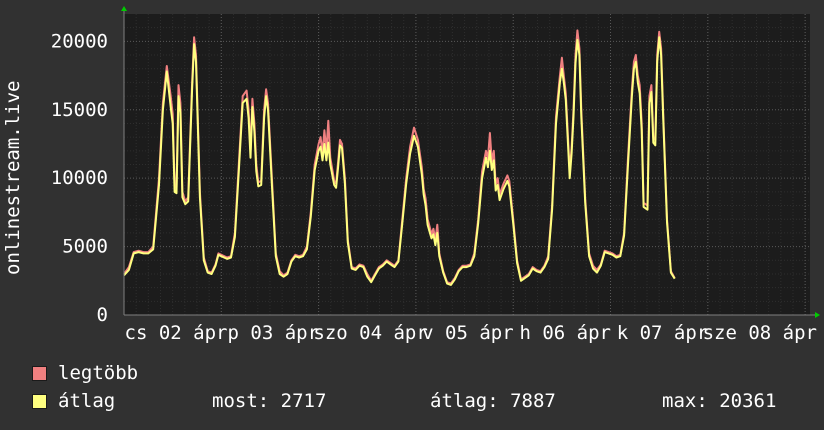 This screenshot has width=824, height=430. I want to click on y-tick-label: 15000, so click(79, 110).